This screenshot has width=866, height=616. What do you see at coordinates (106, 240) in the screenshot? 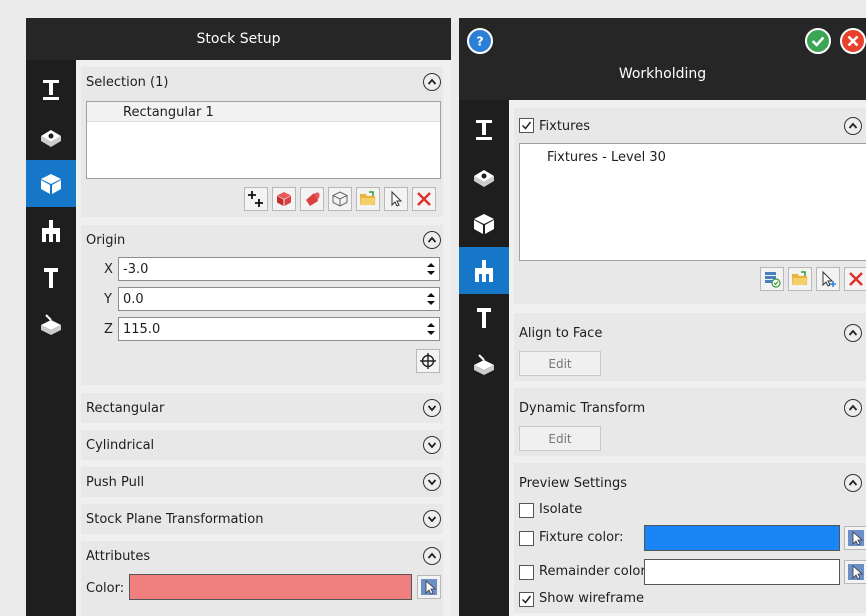
I see `origin-title: Origin` at bounding box center [106, 240].